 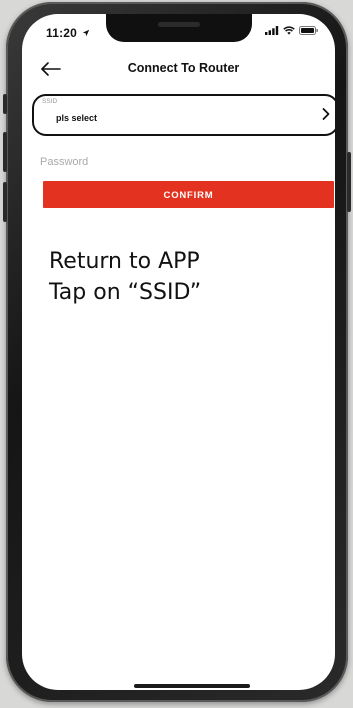 I want to click on page-title: Connect To Router, so click(x=183, y=68).